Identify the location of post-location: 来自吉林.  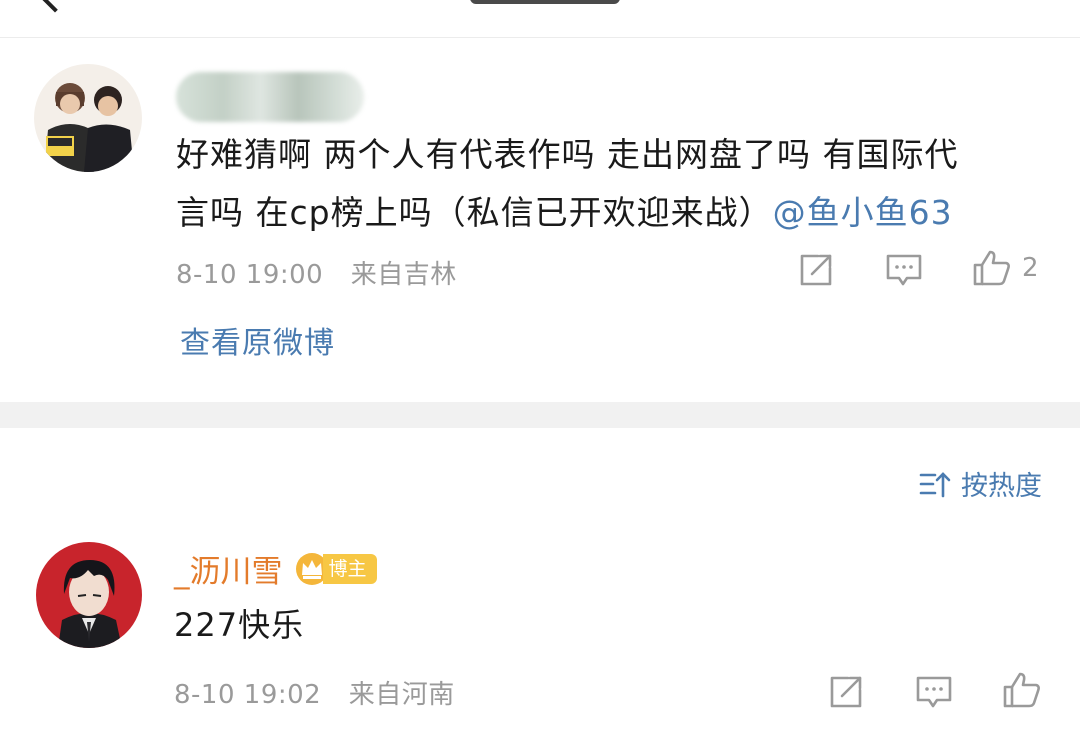
(403, 275).